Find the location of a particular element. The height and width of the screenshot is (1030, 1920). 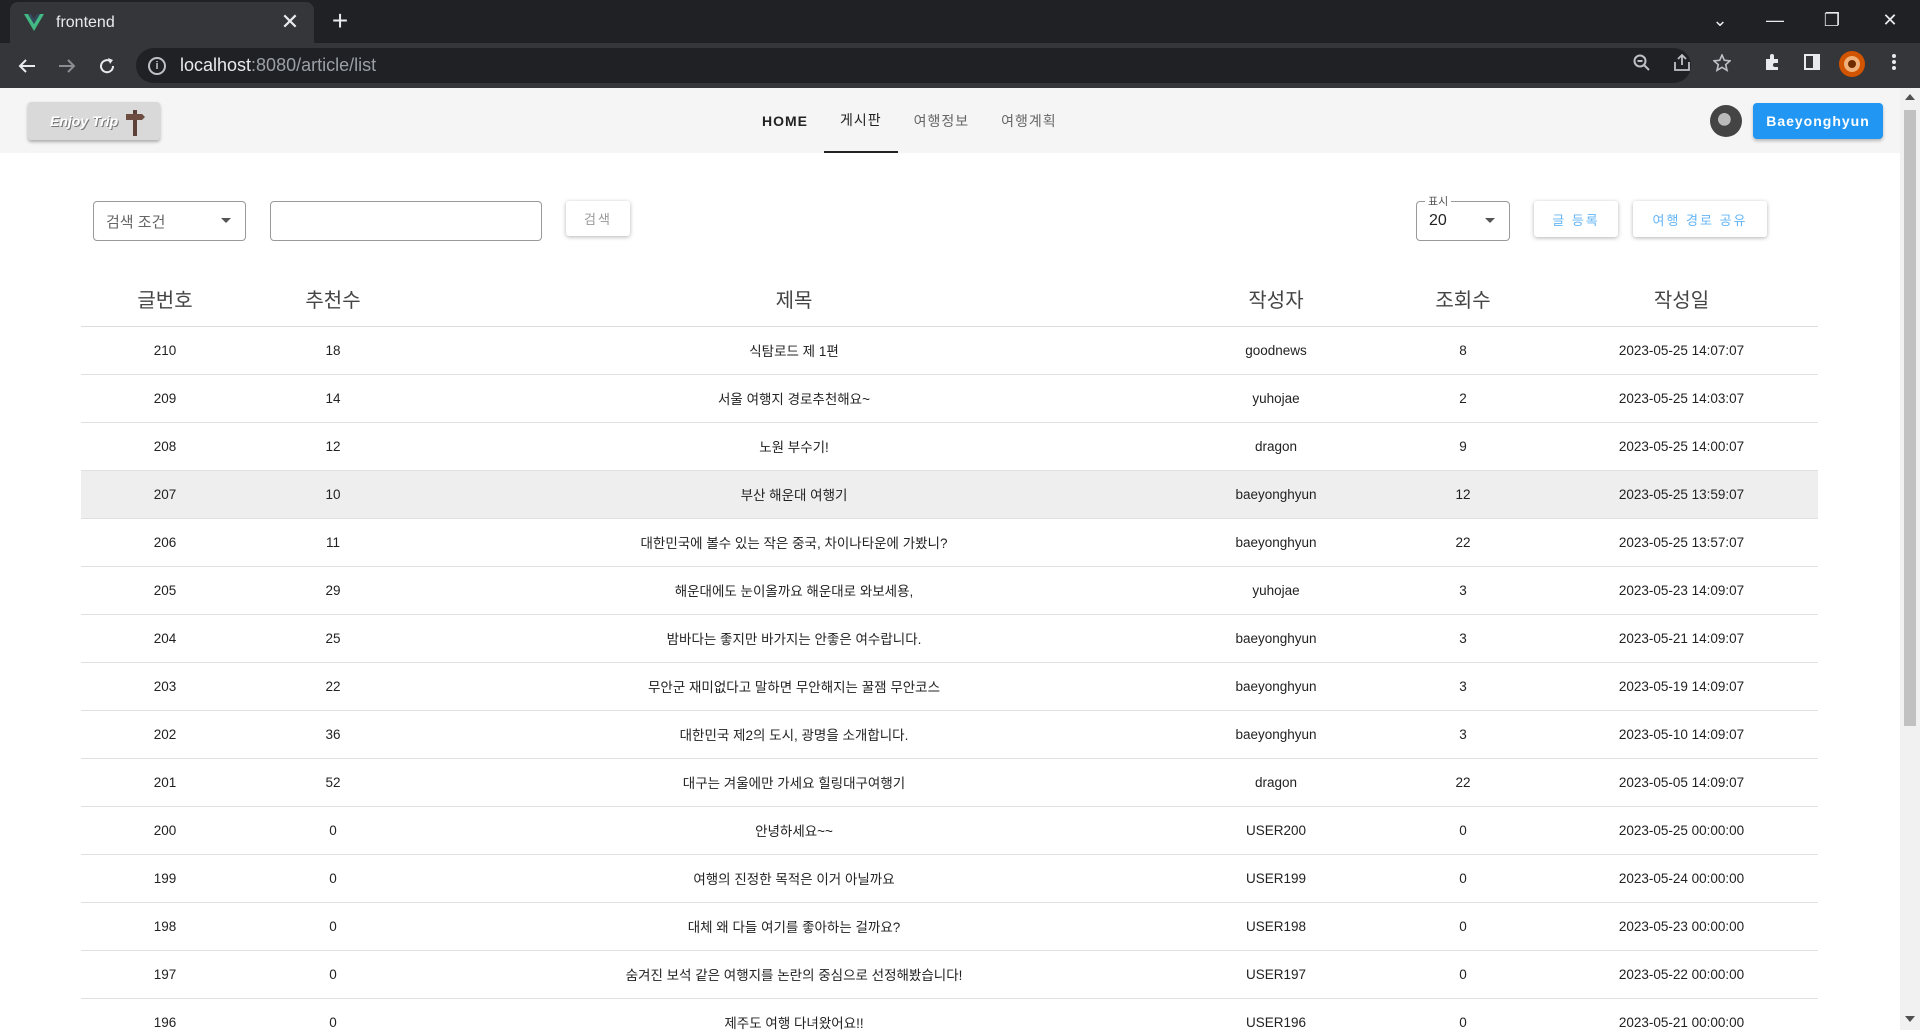

cell-date: 2023-05-10 14:09:07 is located at coordinates (1681, 734).